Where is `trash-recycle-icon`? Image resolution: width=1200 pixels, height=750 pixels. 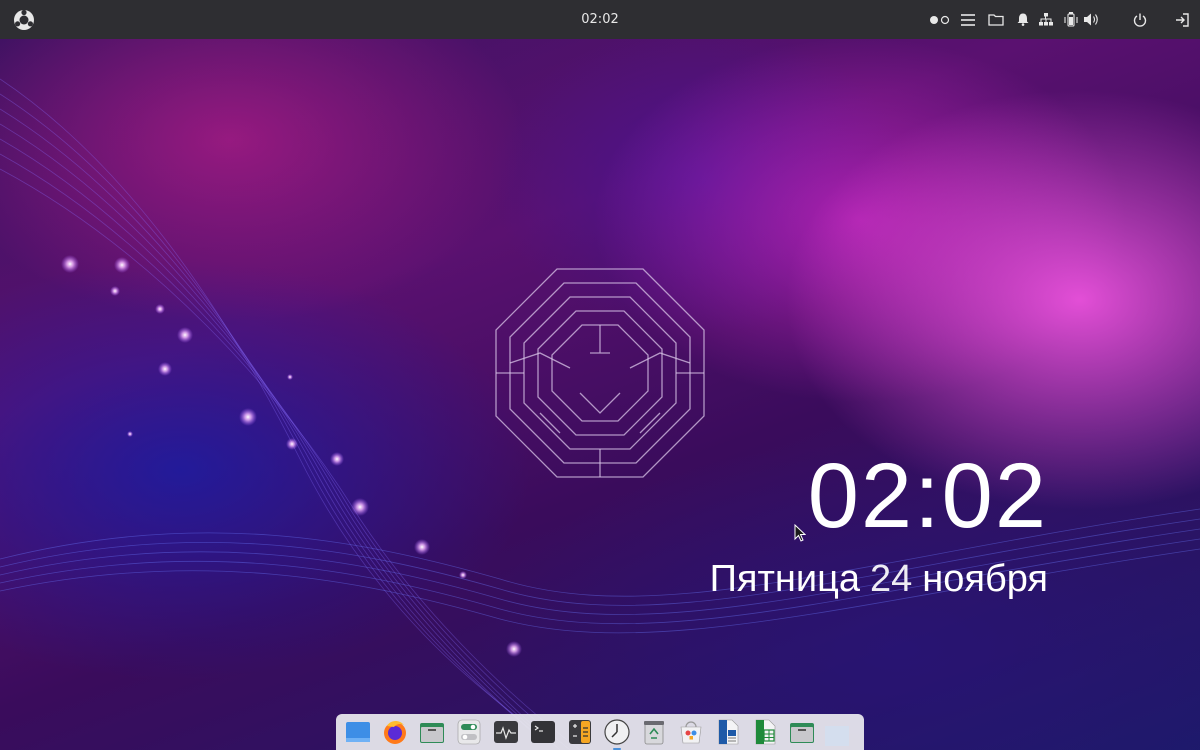
trash-recycle-icon is located at coordinates (654, 733).